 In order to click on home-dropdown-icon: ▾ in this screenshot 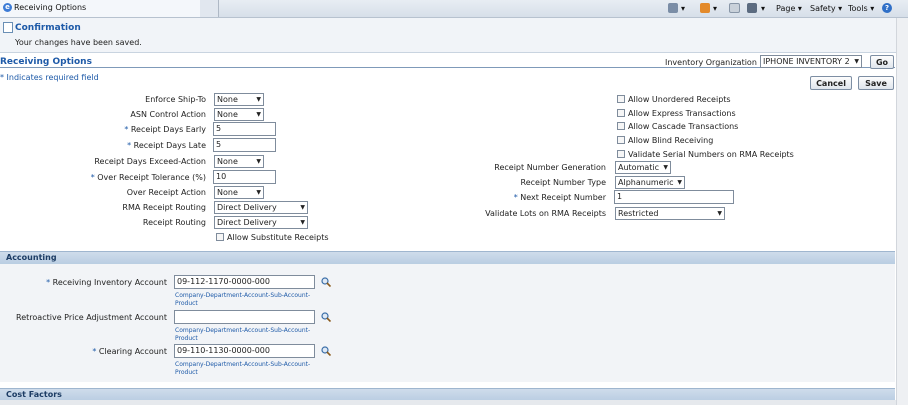, I will do `click(683, 8)`.